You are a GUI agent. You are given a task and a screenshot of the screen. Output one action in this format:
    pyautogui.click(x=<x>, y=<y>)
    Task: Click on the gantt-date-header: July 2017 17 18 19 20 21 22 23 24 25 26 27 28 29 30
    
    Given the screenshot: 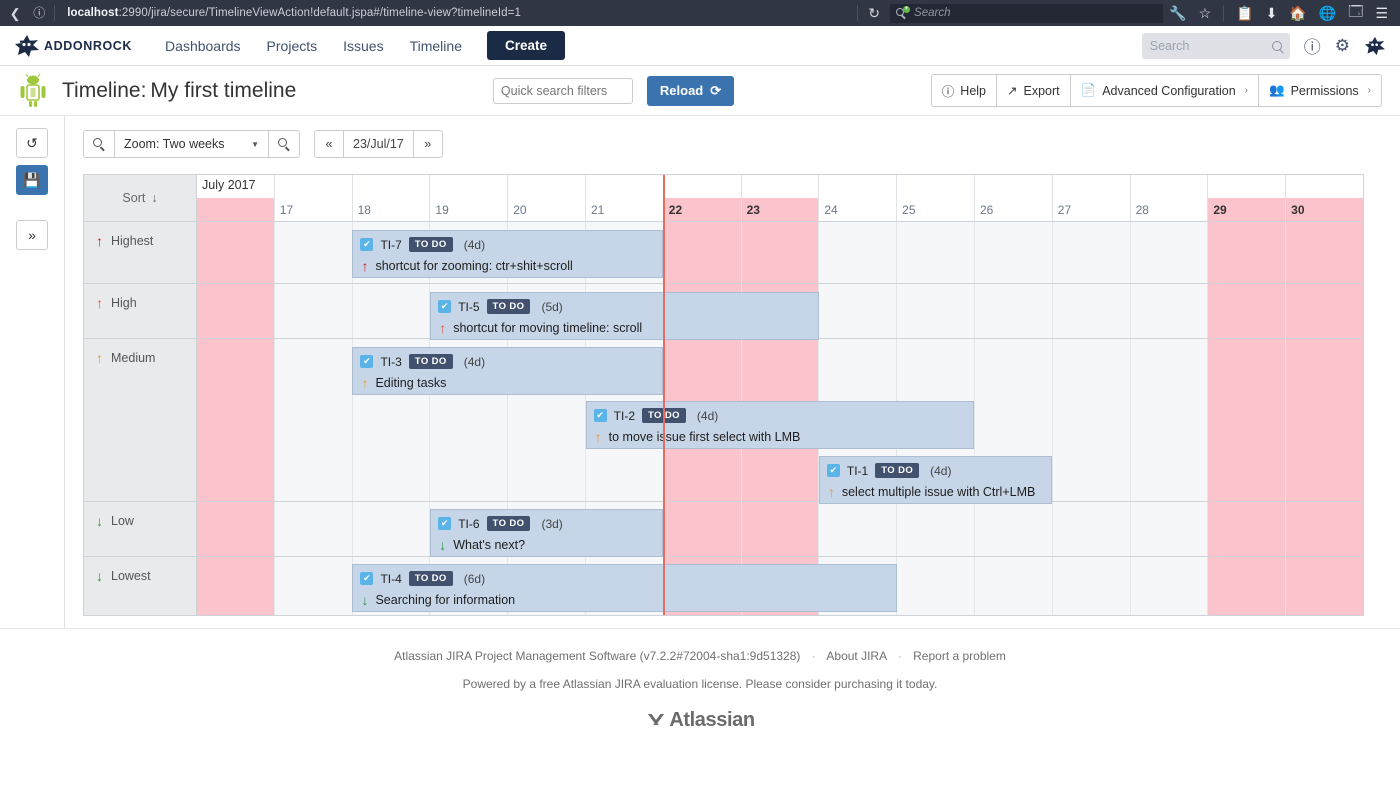 What is the action you would take?
    pyautogui.click(x=780, y=198)
    